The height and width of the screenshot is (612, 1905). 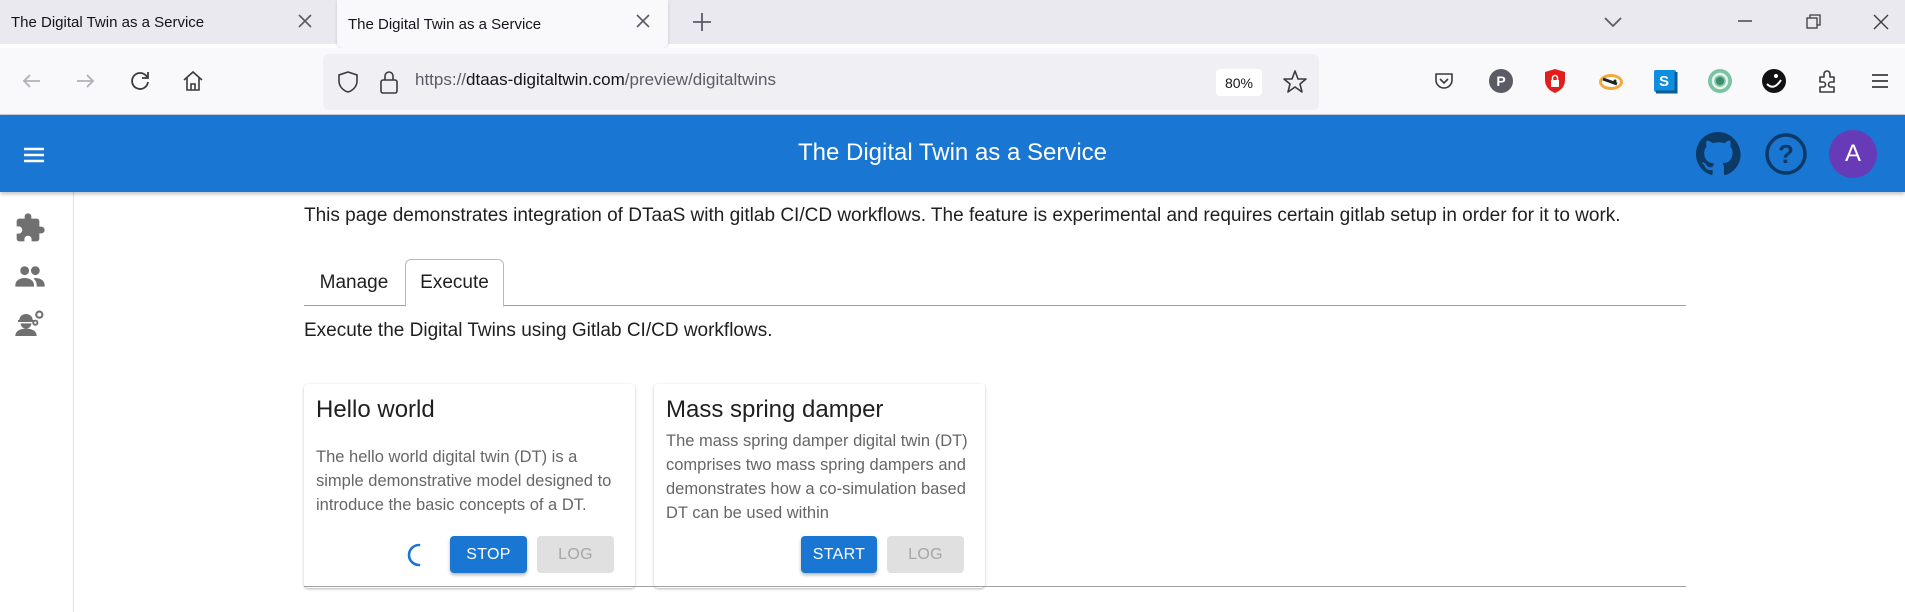 What do you see at coordinates (1720, 81) in the screenshot?
I see `green-circle-extension-icon` at bounding box center [1720, 81].